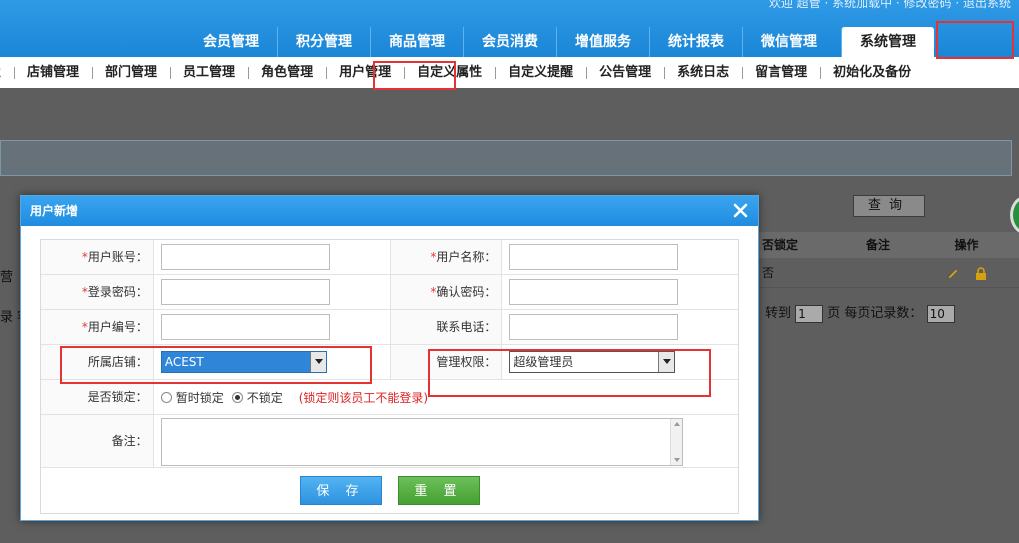 The image size is (1019, 543). What do you see at coordinates (953, 274) in the screenshot?
I see `pencil-icon` at bounding box center [953, 274].